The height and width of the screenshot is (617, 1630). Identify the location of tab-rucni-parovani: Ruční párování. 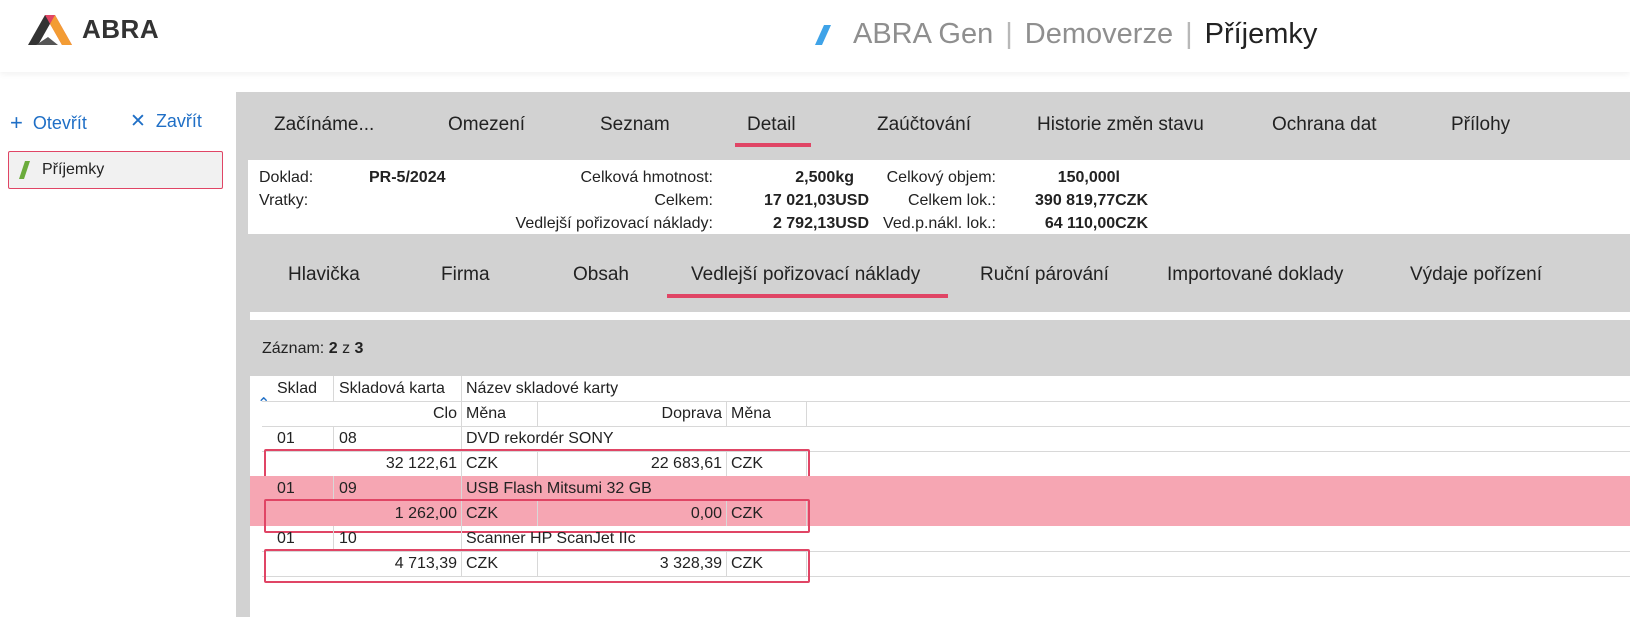
(1044, 275).